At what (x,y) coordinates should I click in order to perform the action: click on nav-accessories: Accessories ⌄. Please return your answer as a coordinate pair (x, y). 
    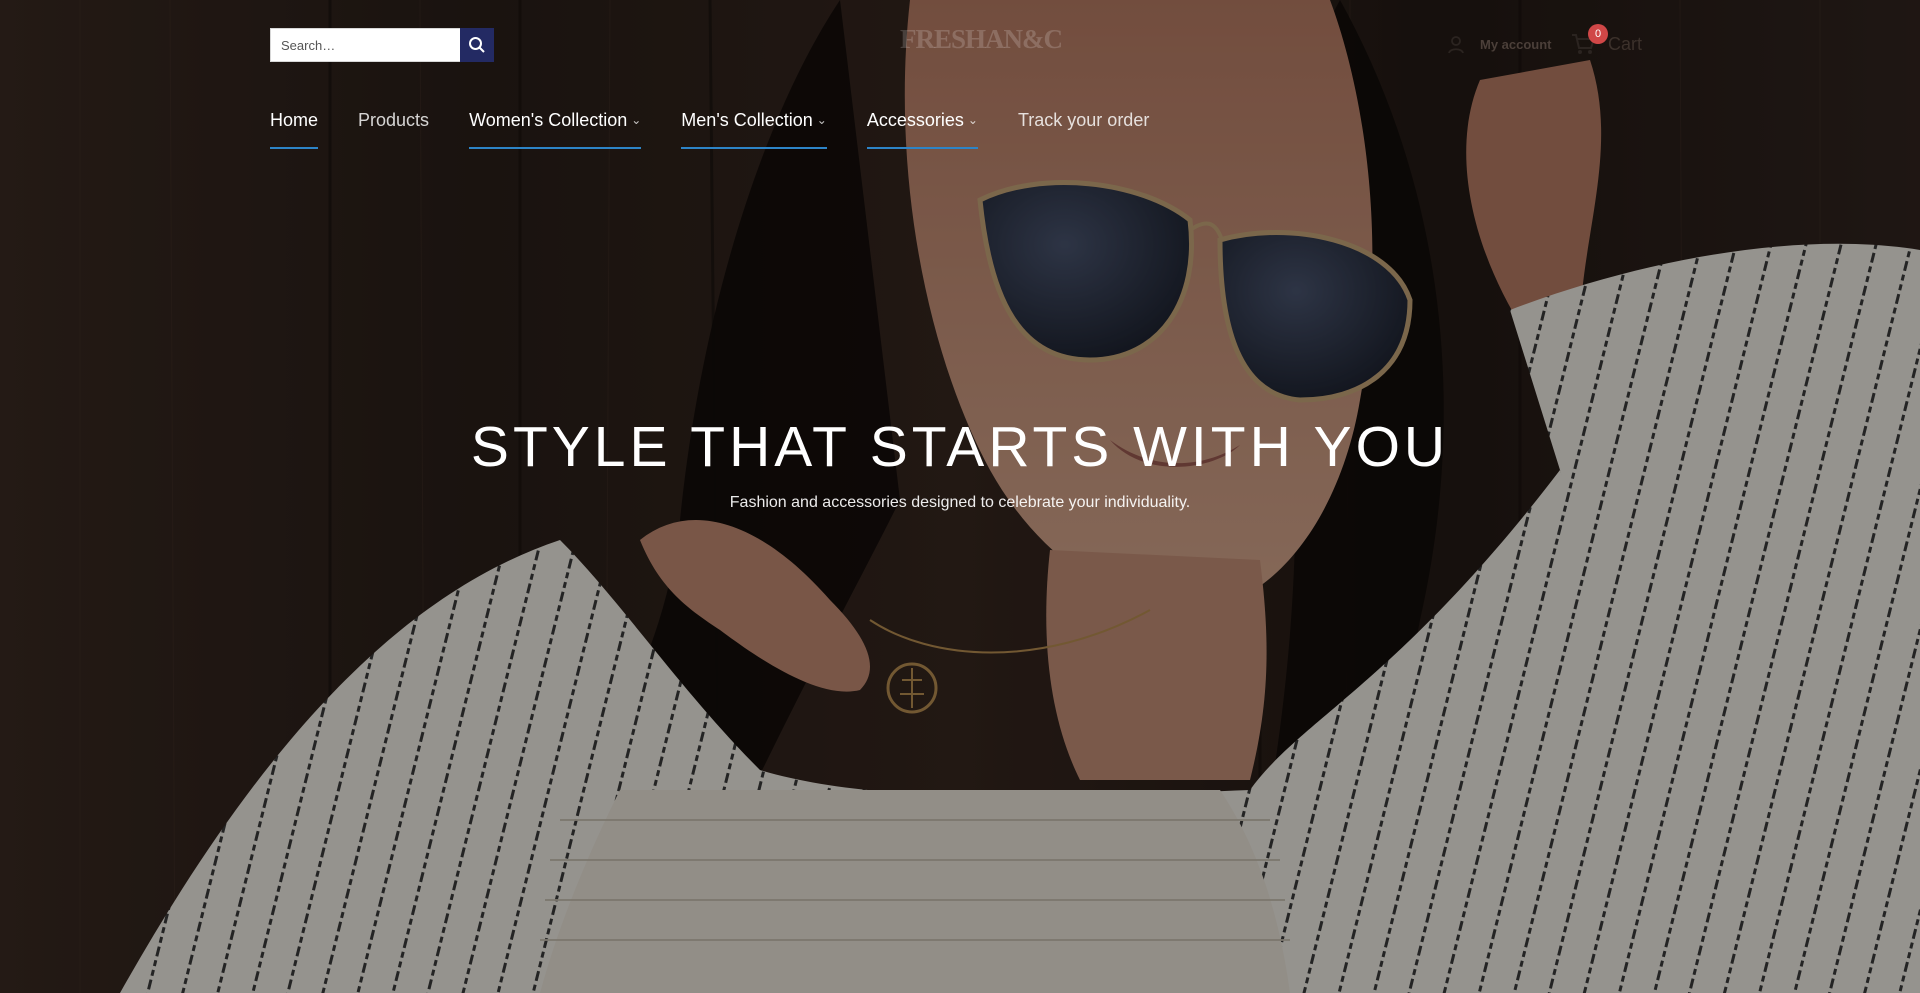
    Looking at the image, I should click on (922, 124).